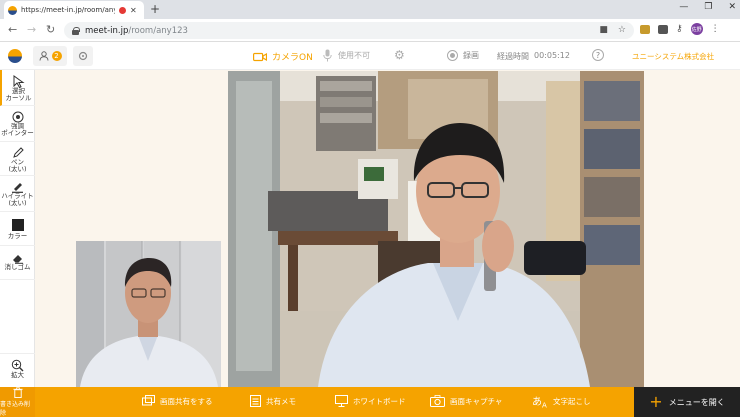  What do you see at coordinates (17, 375) in the screenshot?
I see `tool-label: 拡大` at bounding box center [17, 375].